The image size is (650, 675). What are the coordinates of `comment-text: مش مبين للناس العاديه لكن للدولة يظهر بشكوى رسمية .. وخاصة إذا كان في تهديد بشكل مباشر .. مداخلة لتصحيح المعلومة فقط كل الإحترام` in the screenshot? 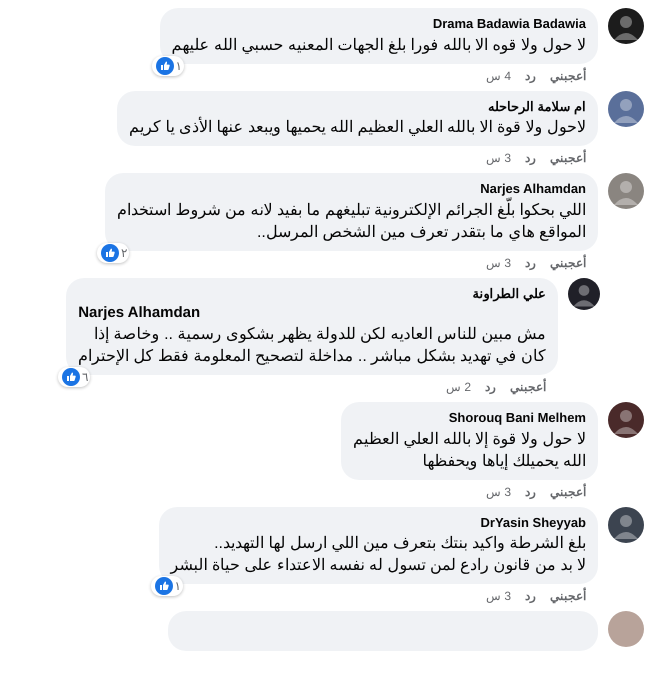 It's located at (312, 346).